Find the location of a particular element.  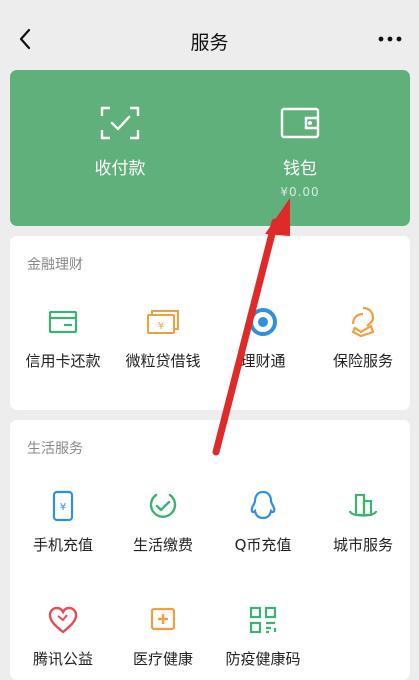

insurance-button: 保险服务 is located at coordinates (363, 336).